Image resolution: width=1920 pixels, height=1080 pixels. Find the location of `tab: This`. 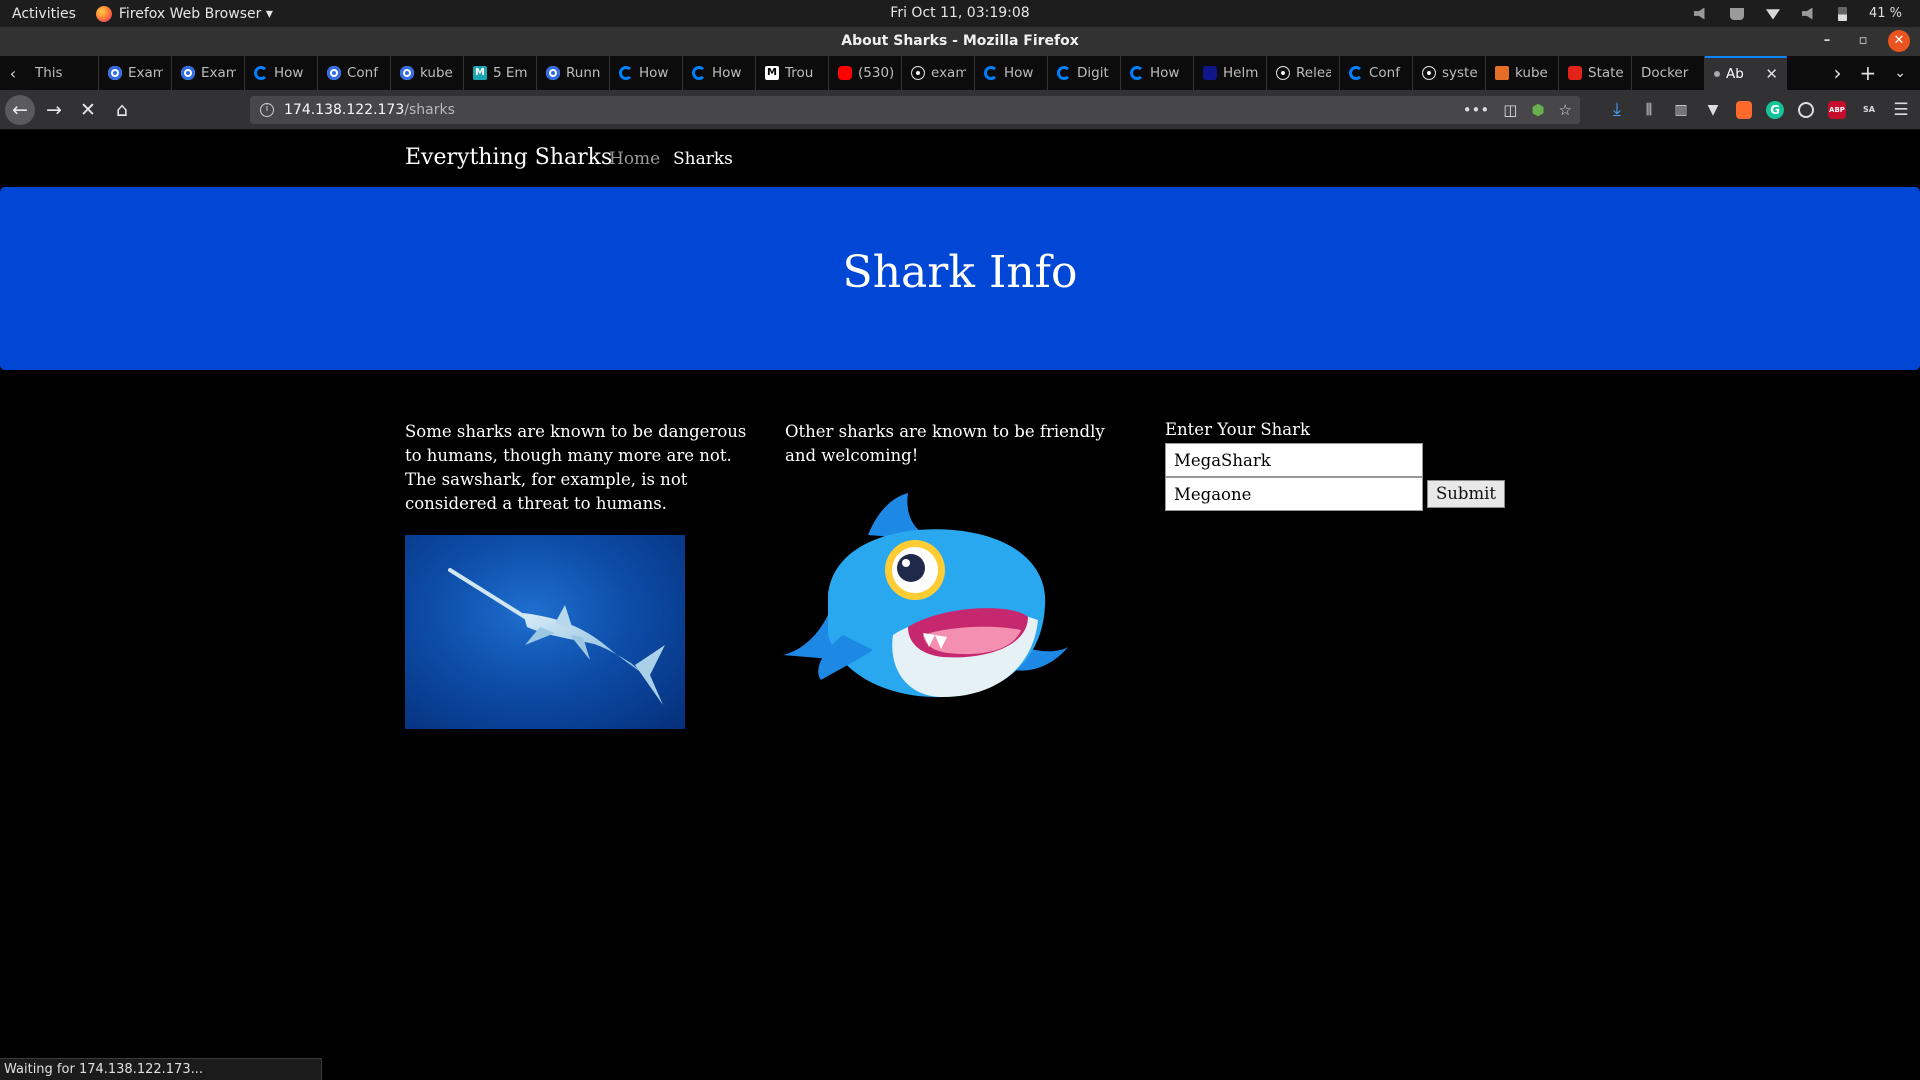

tab: This is located at coordinates (62, 73).